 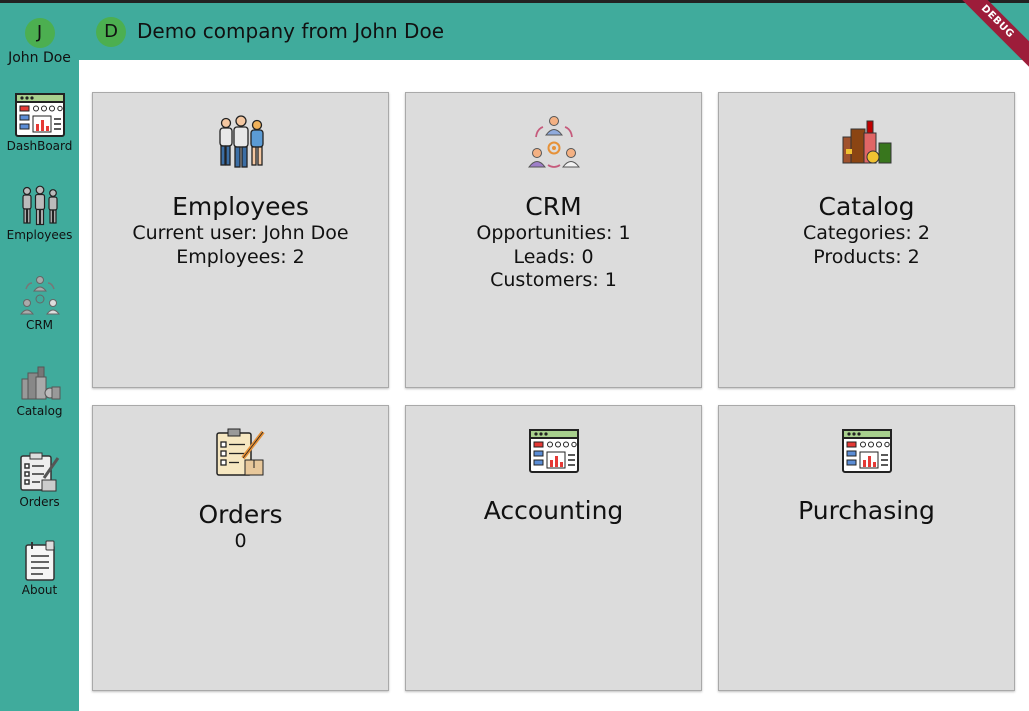 I want to click on card-stat: Products: 2, so click(x=866, y=256).